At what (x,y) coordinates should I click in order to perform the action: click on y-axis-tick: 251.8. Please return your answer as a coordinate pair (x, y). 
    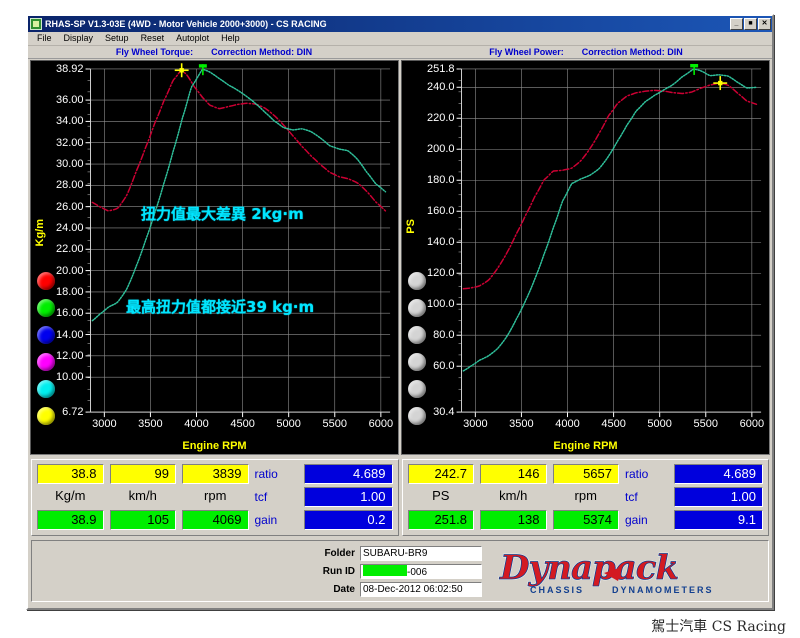
    Looking at the image, I should click on (440, 68).